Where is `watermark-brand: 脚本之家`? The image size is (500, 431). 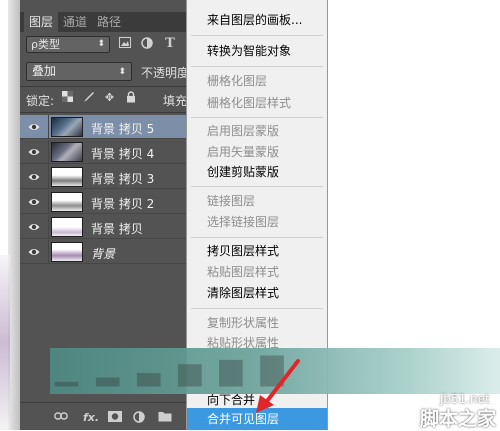 watermark-brand: 脚本之家 is located at coordinates (458, 419).